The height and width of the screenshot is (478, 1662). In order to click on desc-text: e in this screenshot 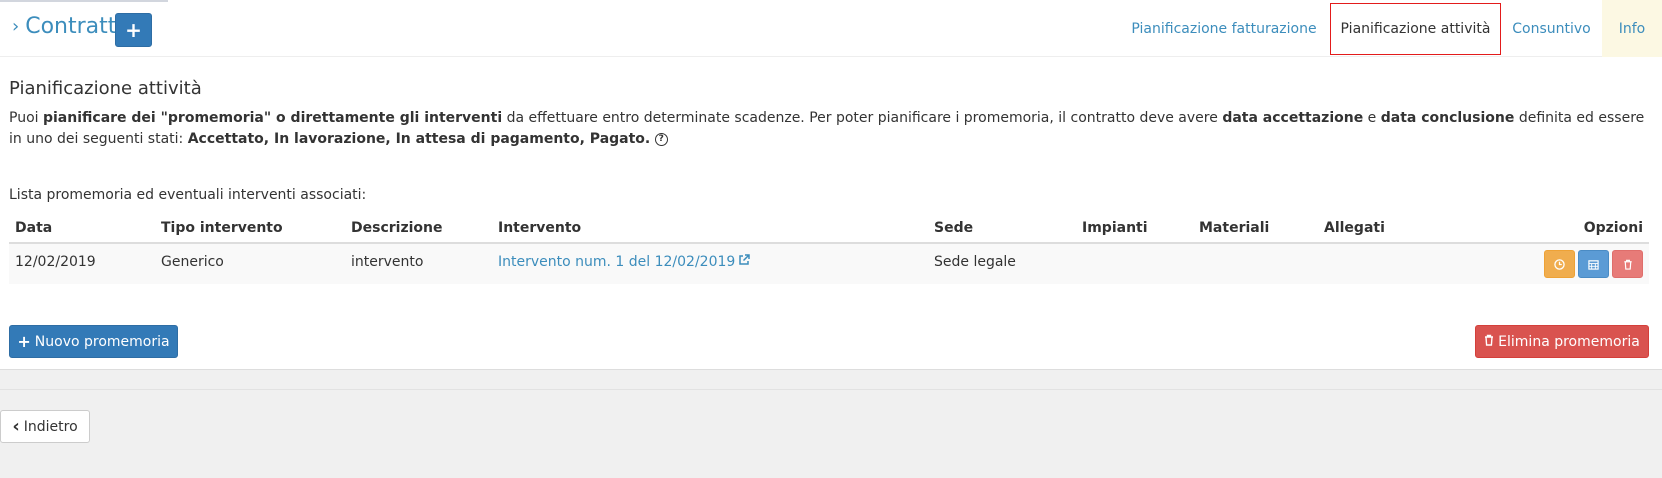, I will do `click(1372, 118)`.